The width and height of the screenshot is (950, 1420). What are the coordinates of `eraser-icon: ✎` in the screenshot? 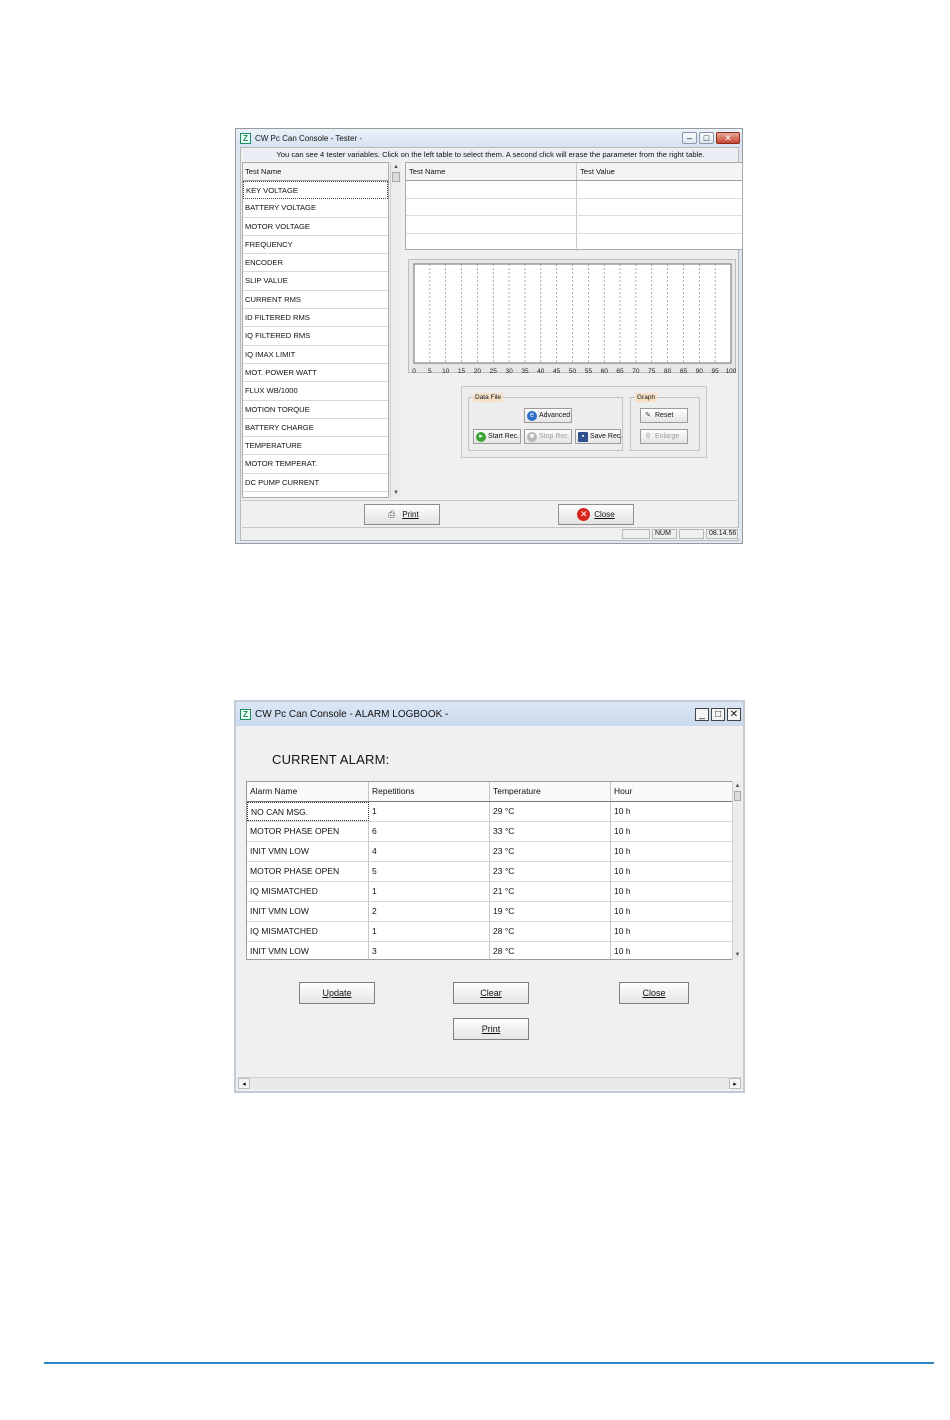 It's located at (648, 415).